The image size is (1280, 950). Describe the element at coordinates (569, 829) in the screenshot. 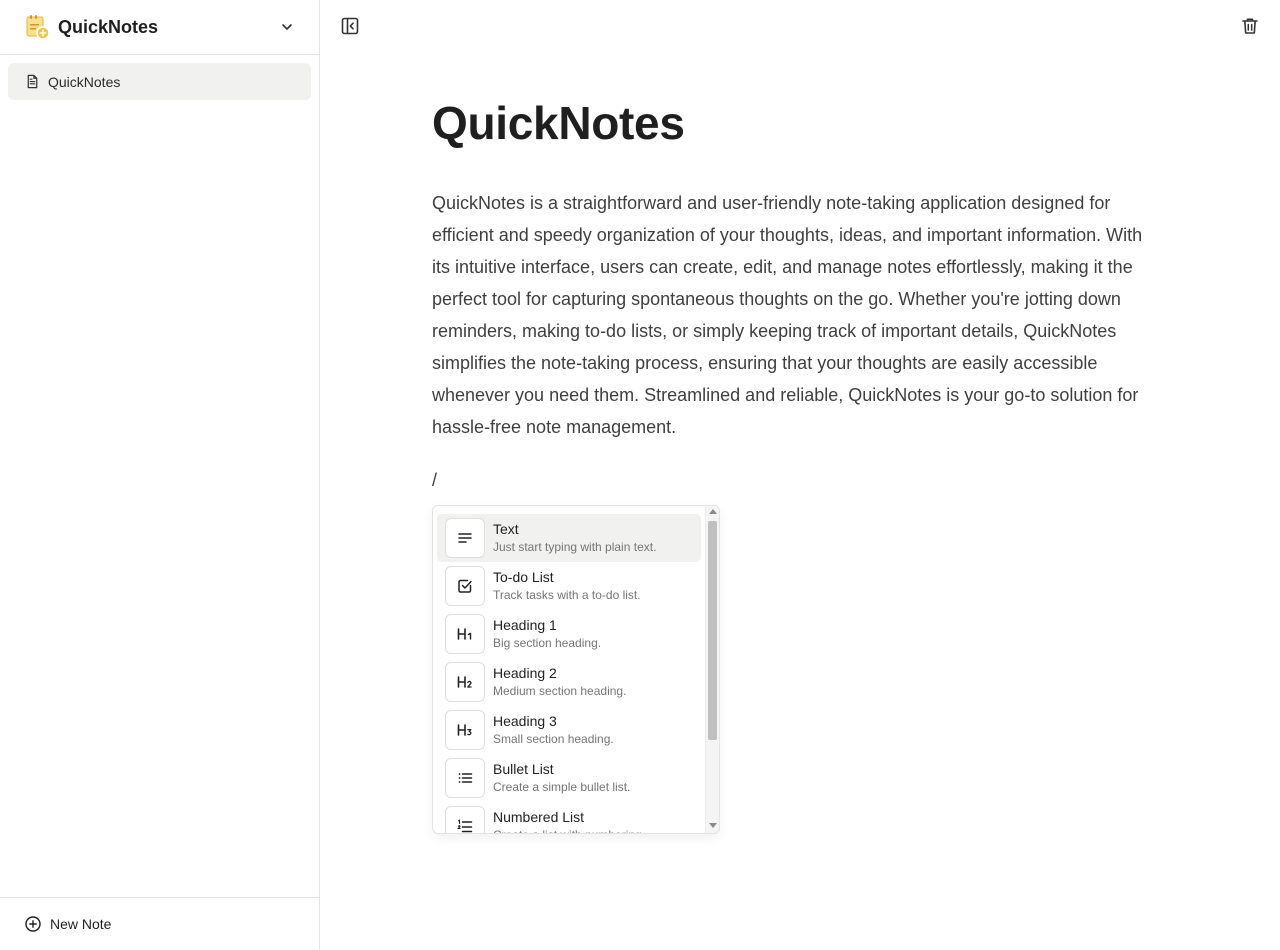

I see `menu-item-description: Create a list with numbering.` at that location.